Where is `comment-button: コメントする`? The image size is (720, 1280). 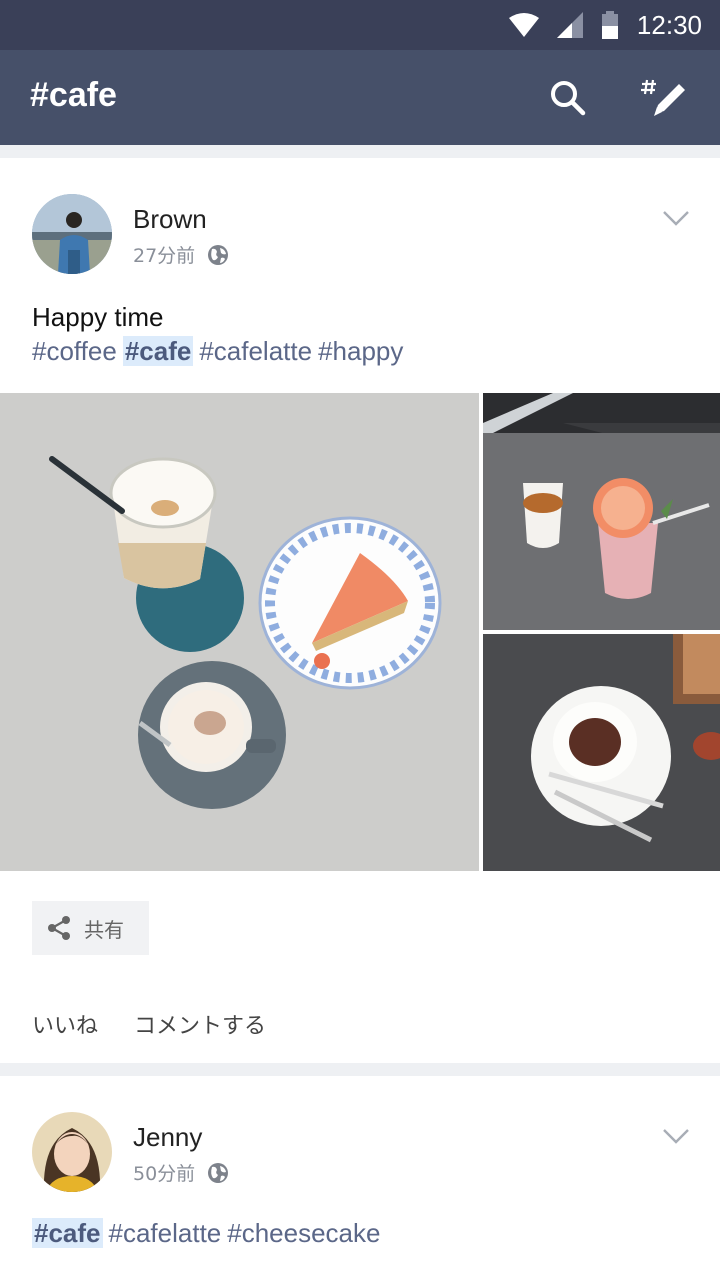
comment-button: コメントする is located at coordinates (200, 1024).